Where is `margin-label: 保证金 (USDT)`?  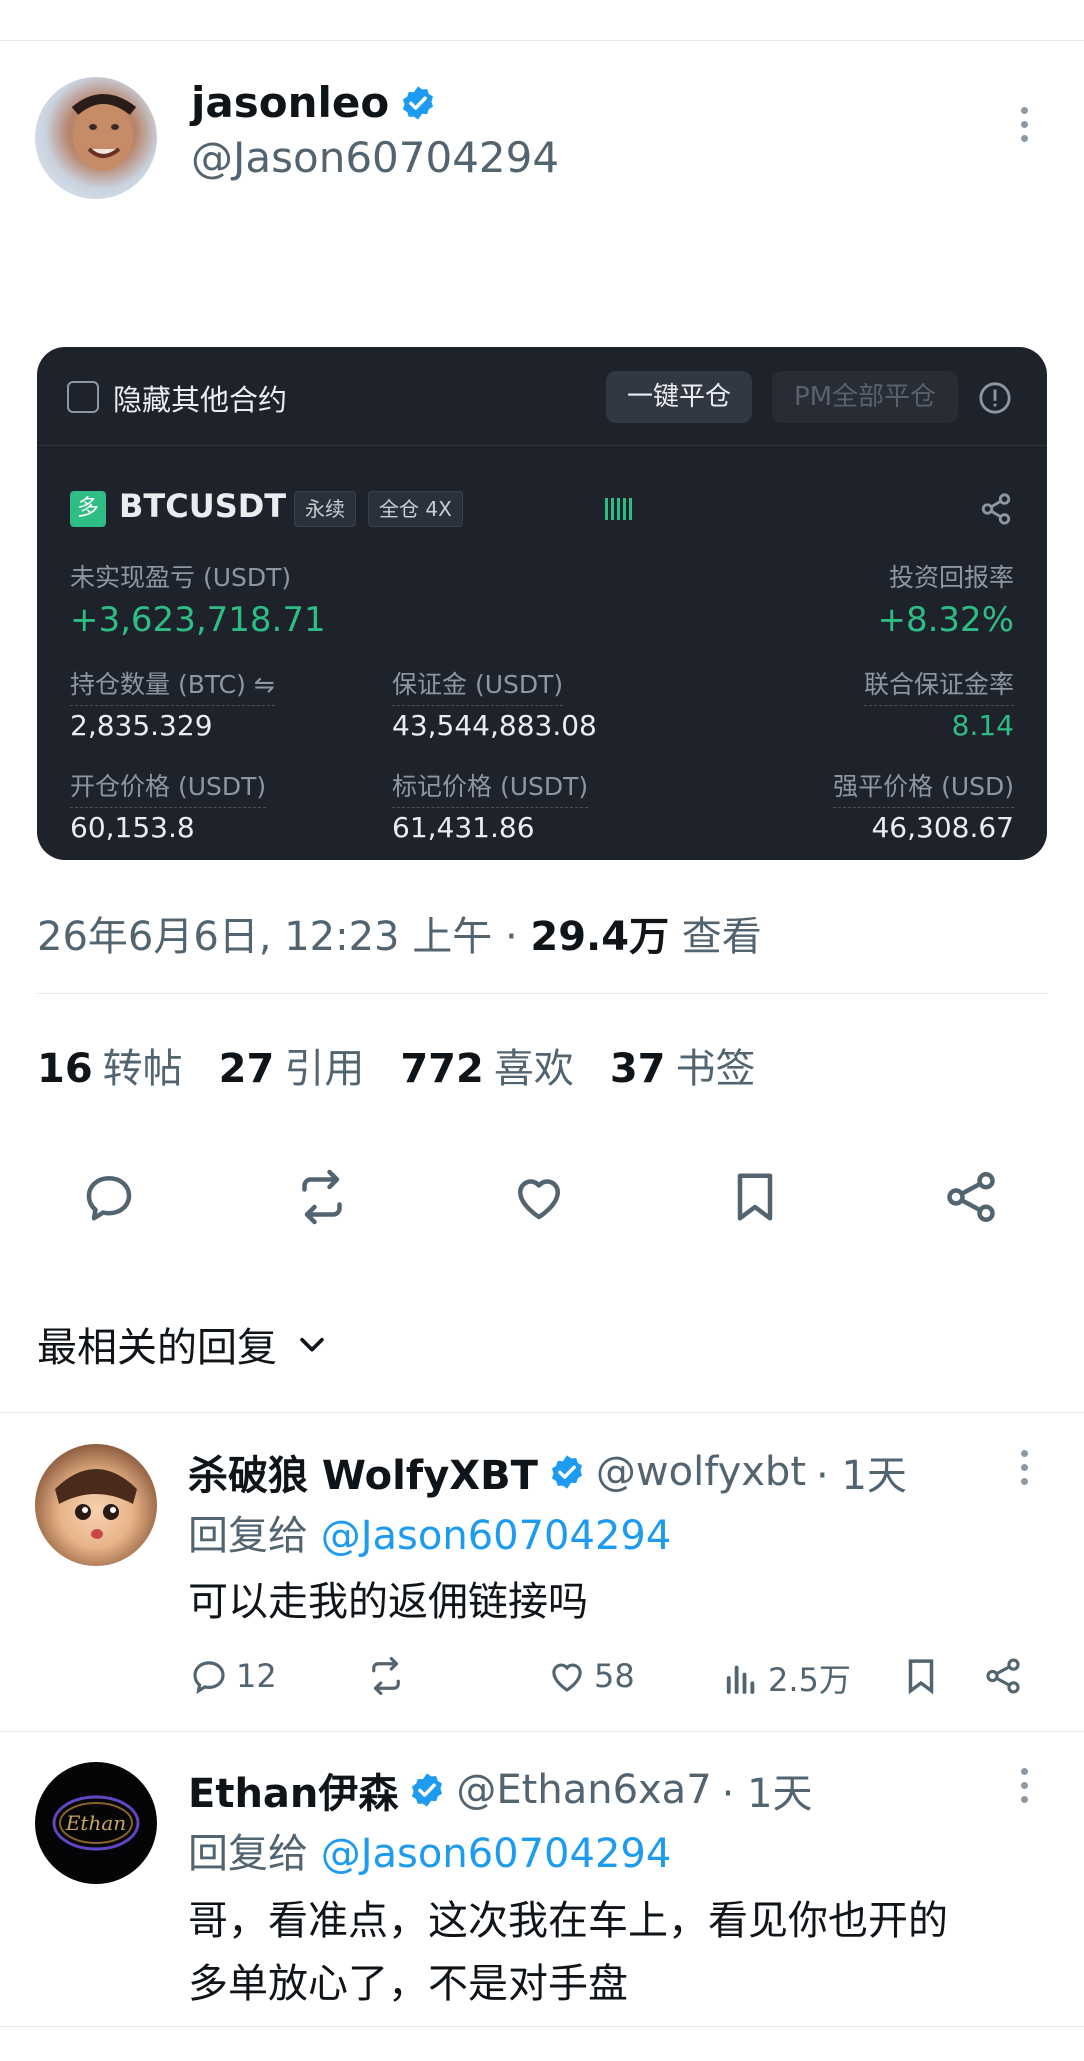
margin-label: 保证金 (USDT) is located at coordinates (478, 685).